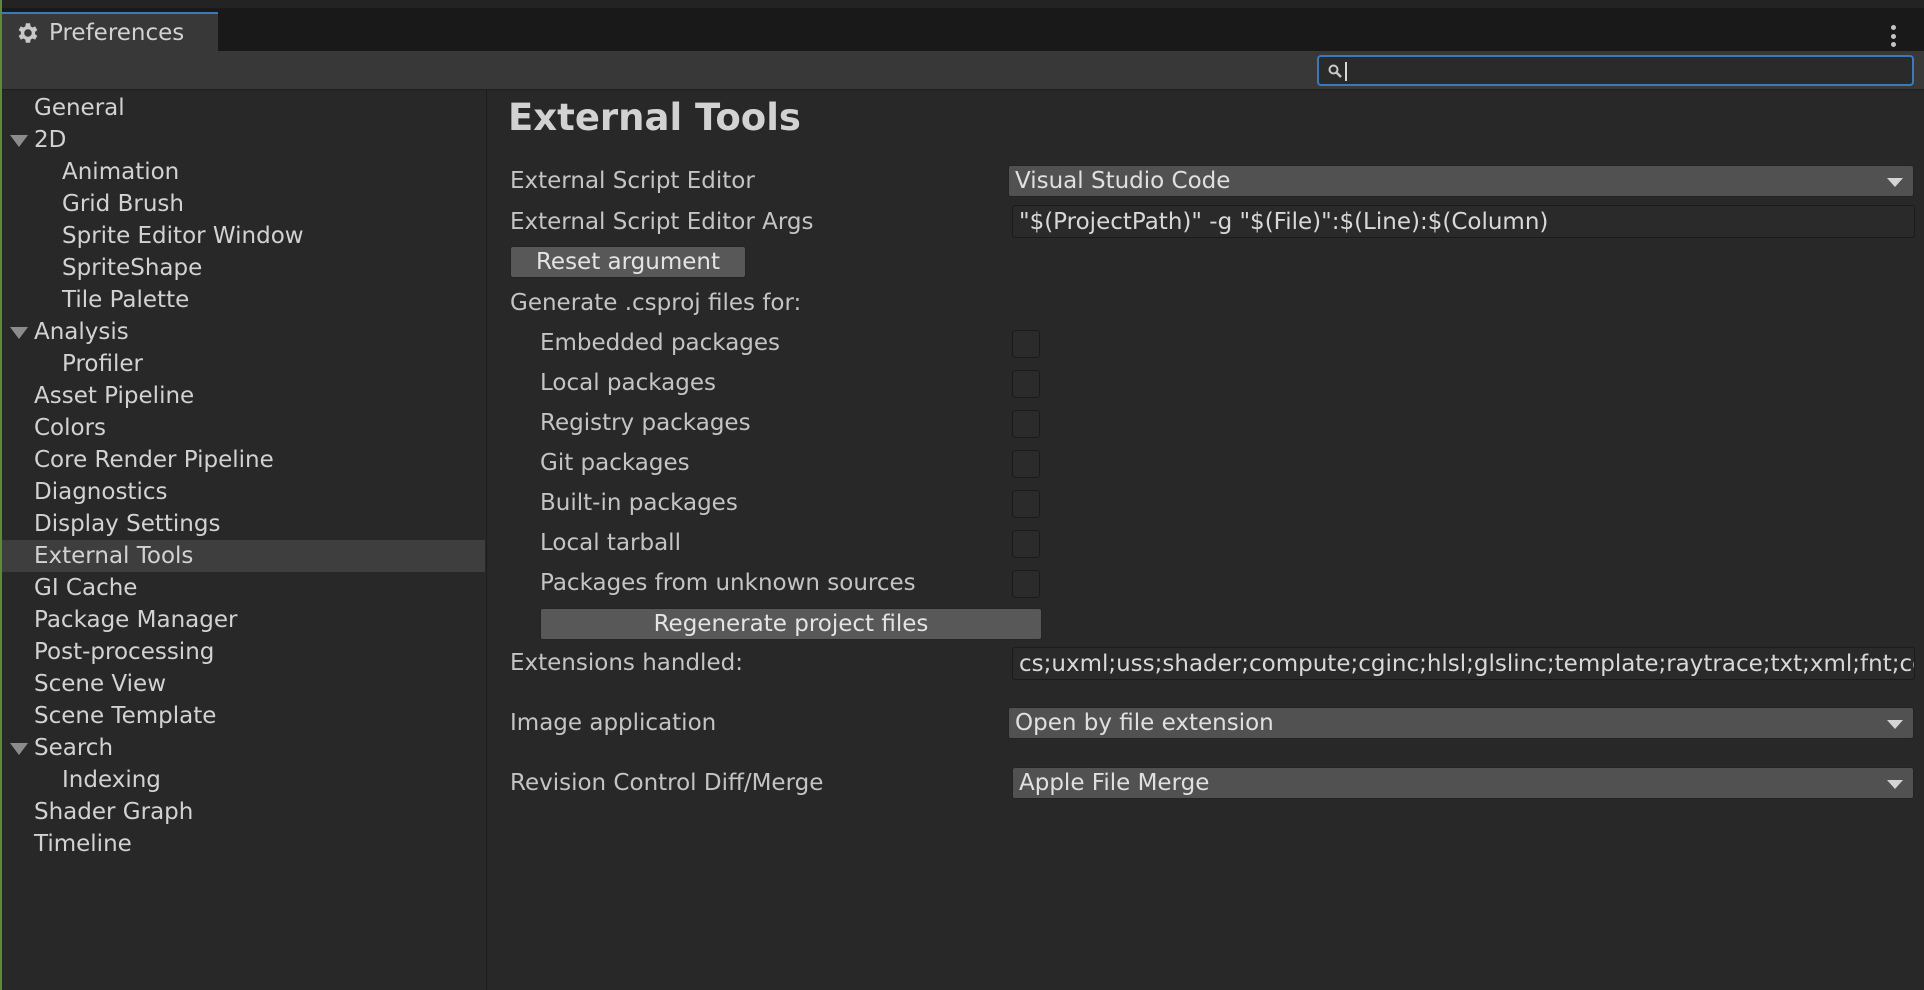 The height and width of the screenshot is (990, 1924). I want to click on local-tarball-checkbox, so click(1026, 544).